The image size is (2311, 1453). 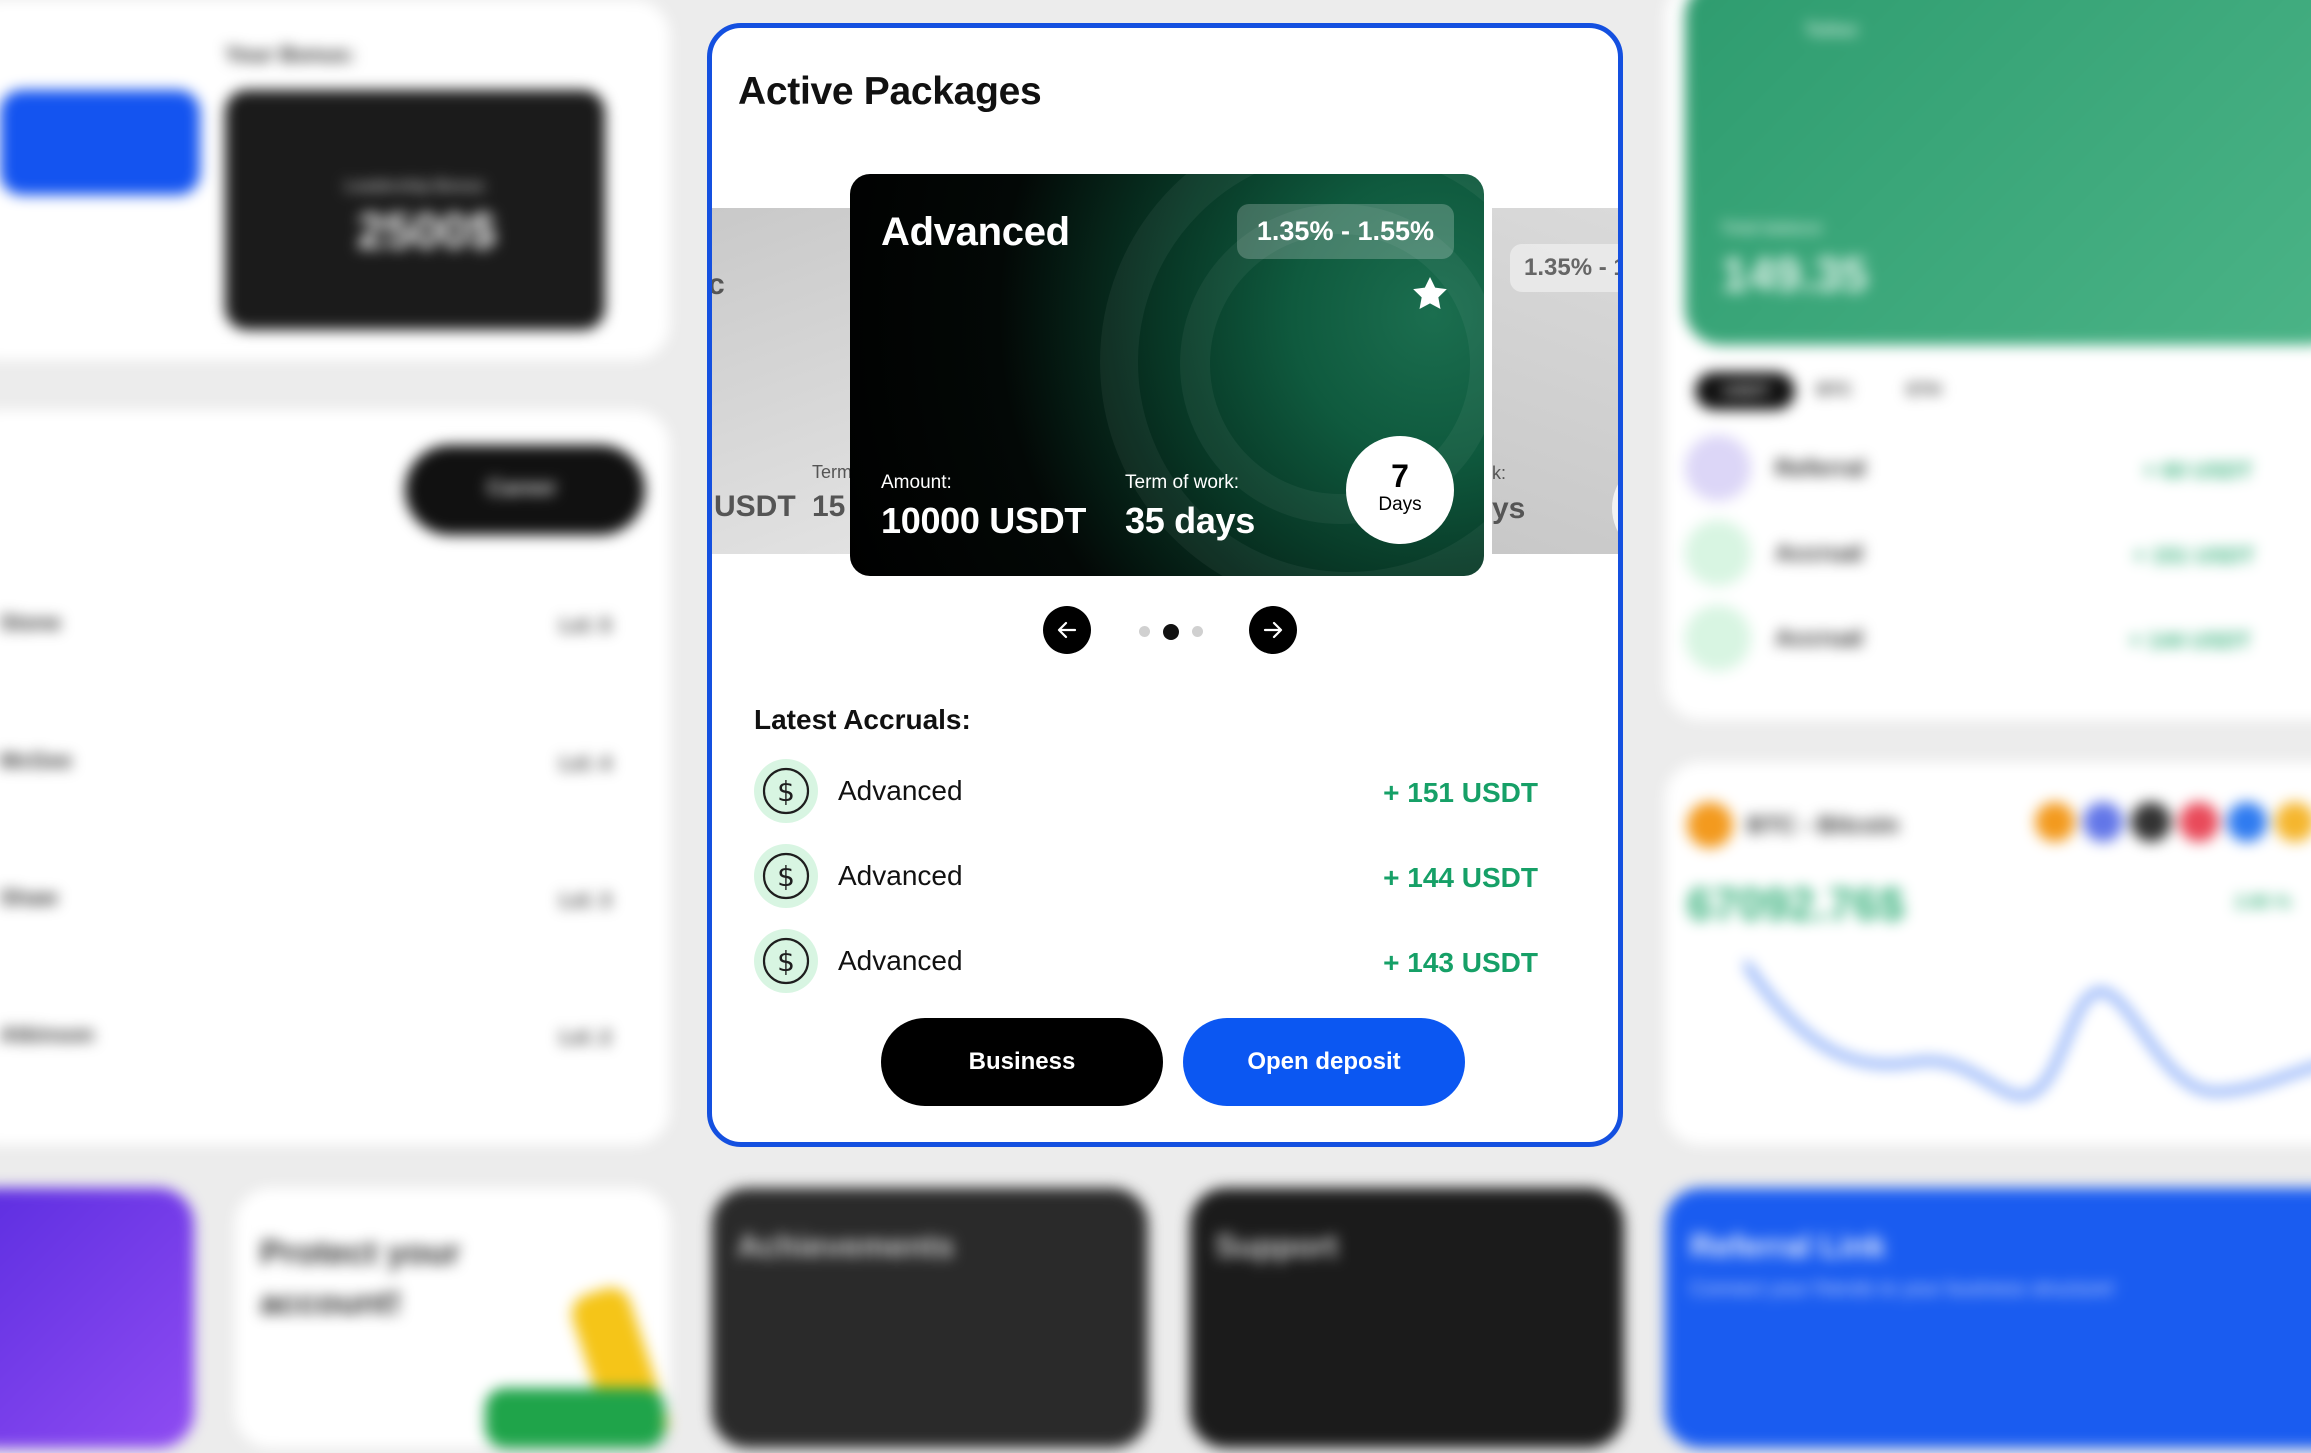 I want to click on accrual-row: $ Advanced + 144 USDT, so click(x=1154, y=876).